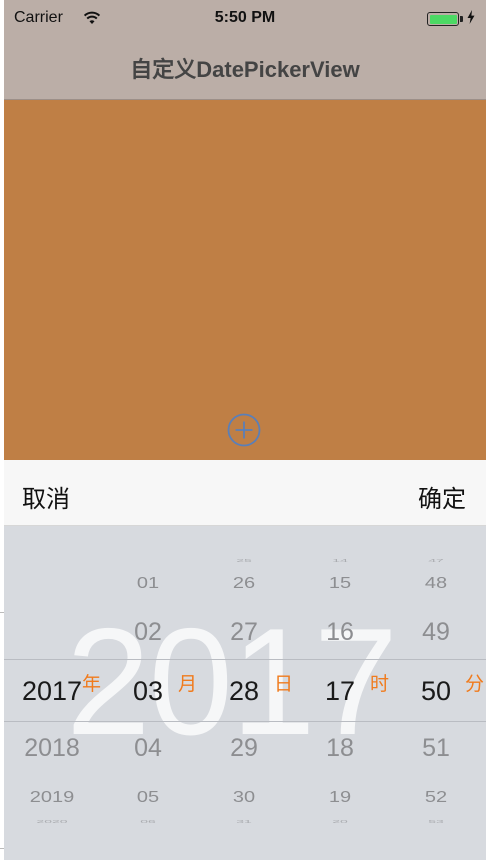 The height and width of the screenshot is (860, 486). I want to click on minute-option: 51, so click(436, 748).